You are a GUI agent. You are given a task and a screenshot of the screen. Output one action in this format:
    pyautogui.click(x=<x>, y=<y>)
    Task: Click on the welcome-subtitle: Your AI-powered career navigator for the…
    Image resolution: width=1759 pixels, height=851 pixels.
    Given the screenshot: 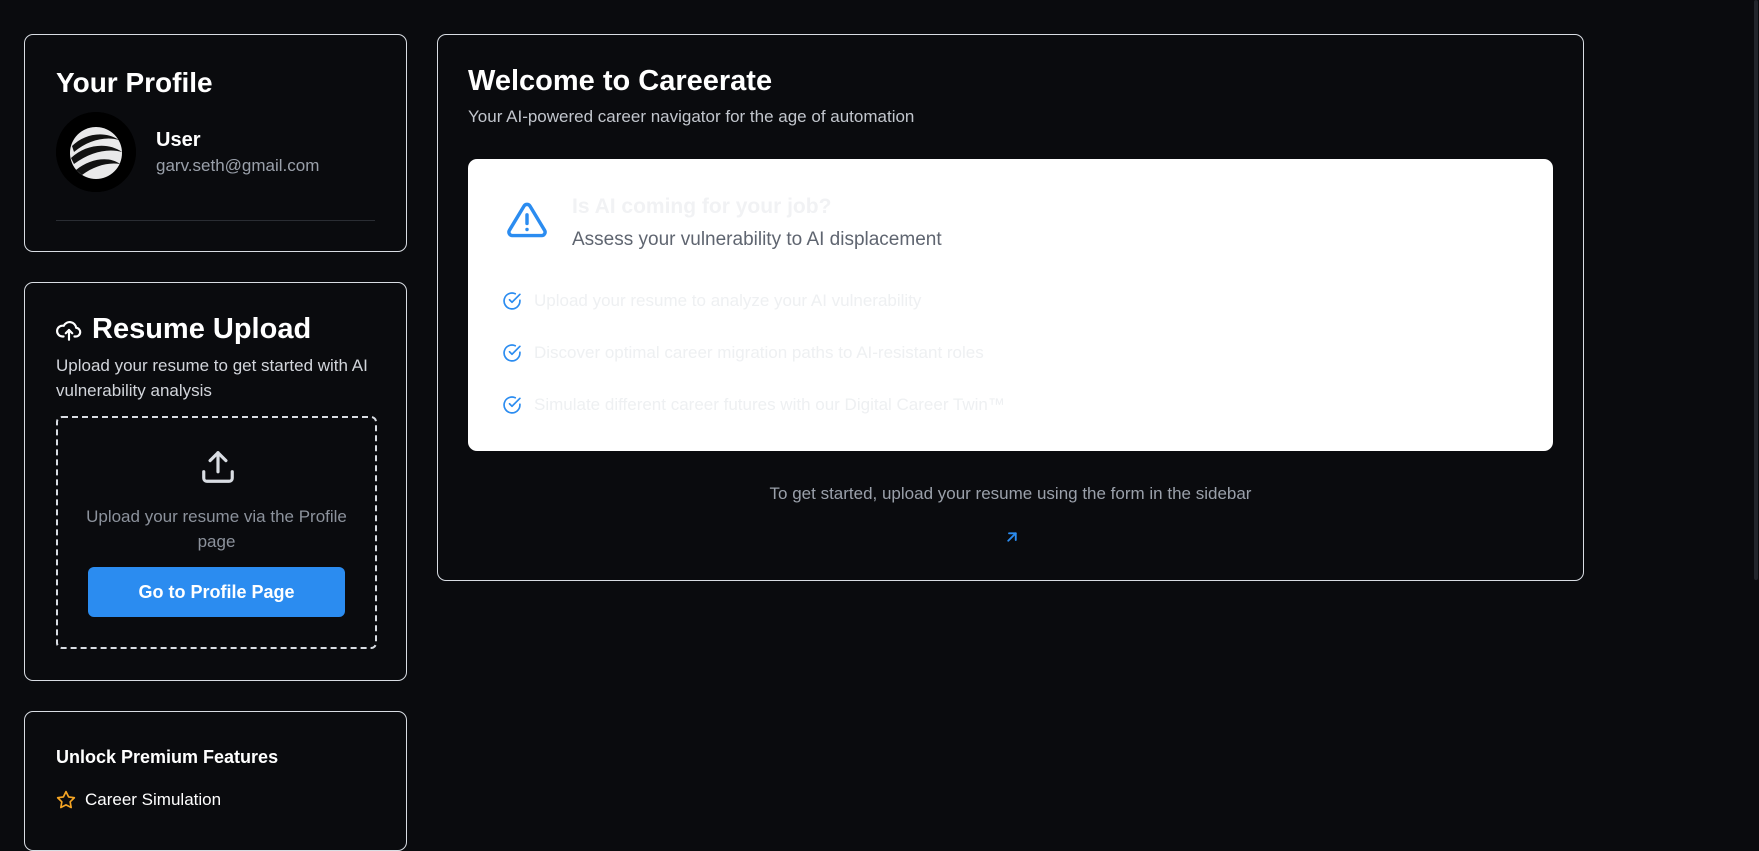 What is the action you would take?
    pyautogui.click(x=691, y=116)
    